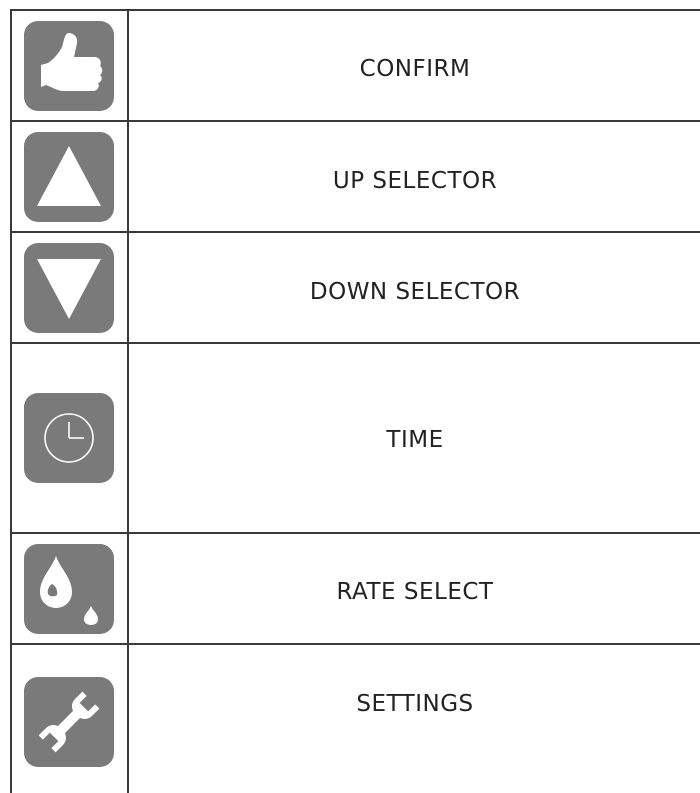 This screenshot has height=793, width=700. I want to click on table-top-border, so click(355, 10).